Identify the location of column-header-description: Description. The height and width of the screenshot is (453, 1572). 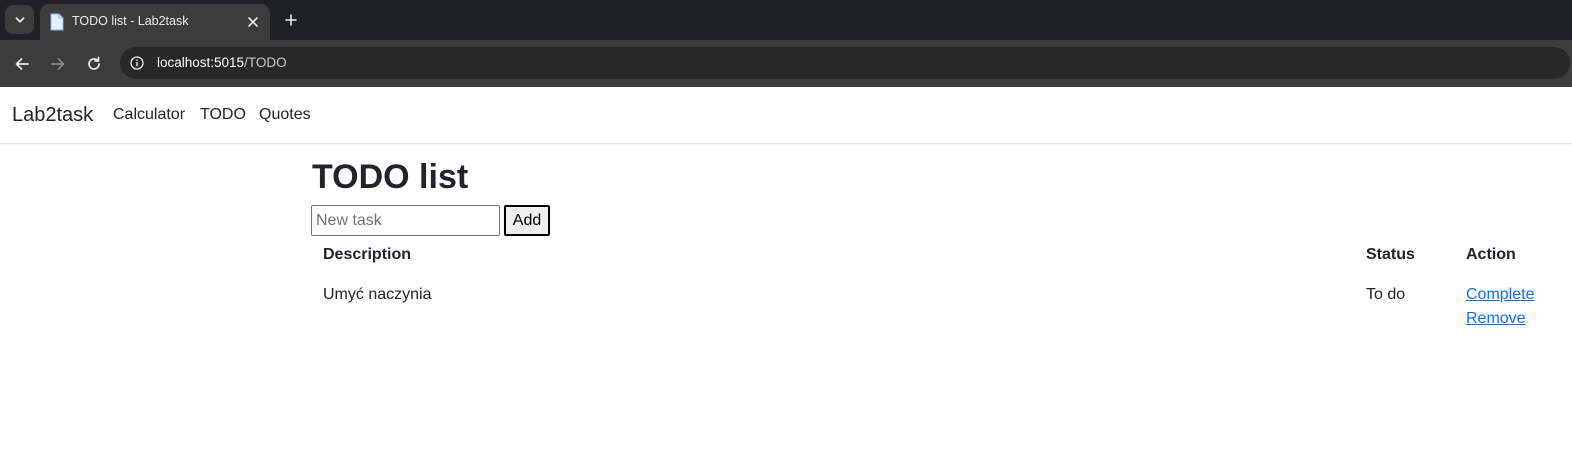
(367, 254).